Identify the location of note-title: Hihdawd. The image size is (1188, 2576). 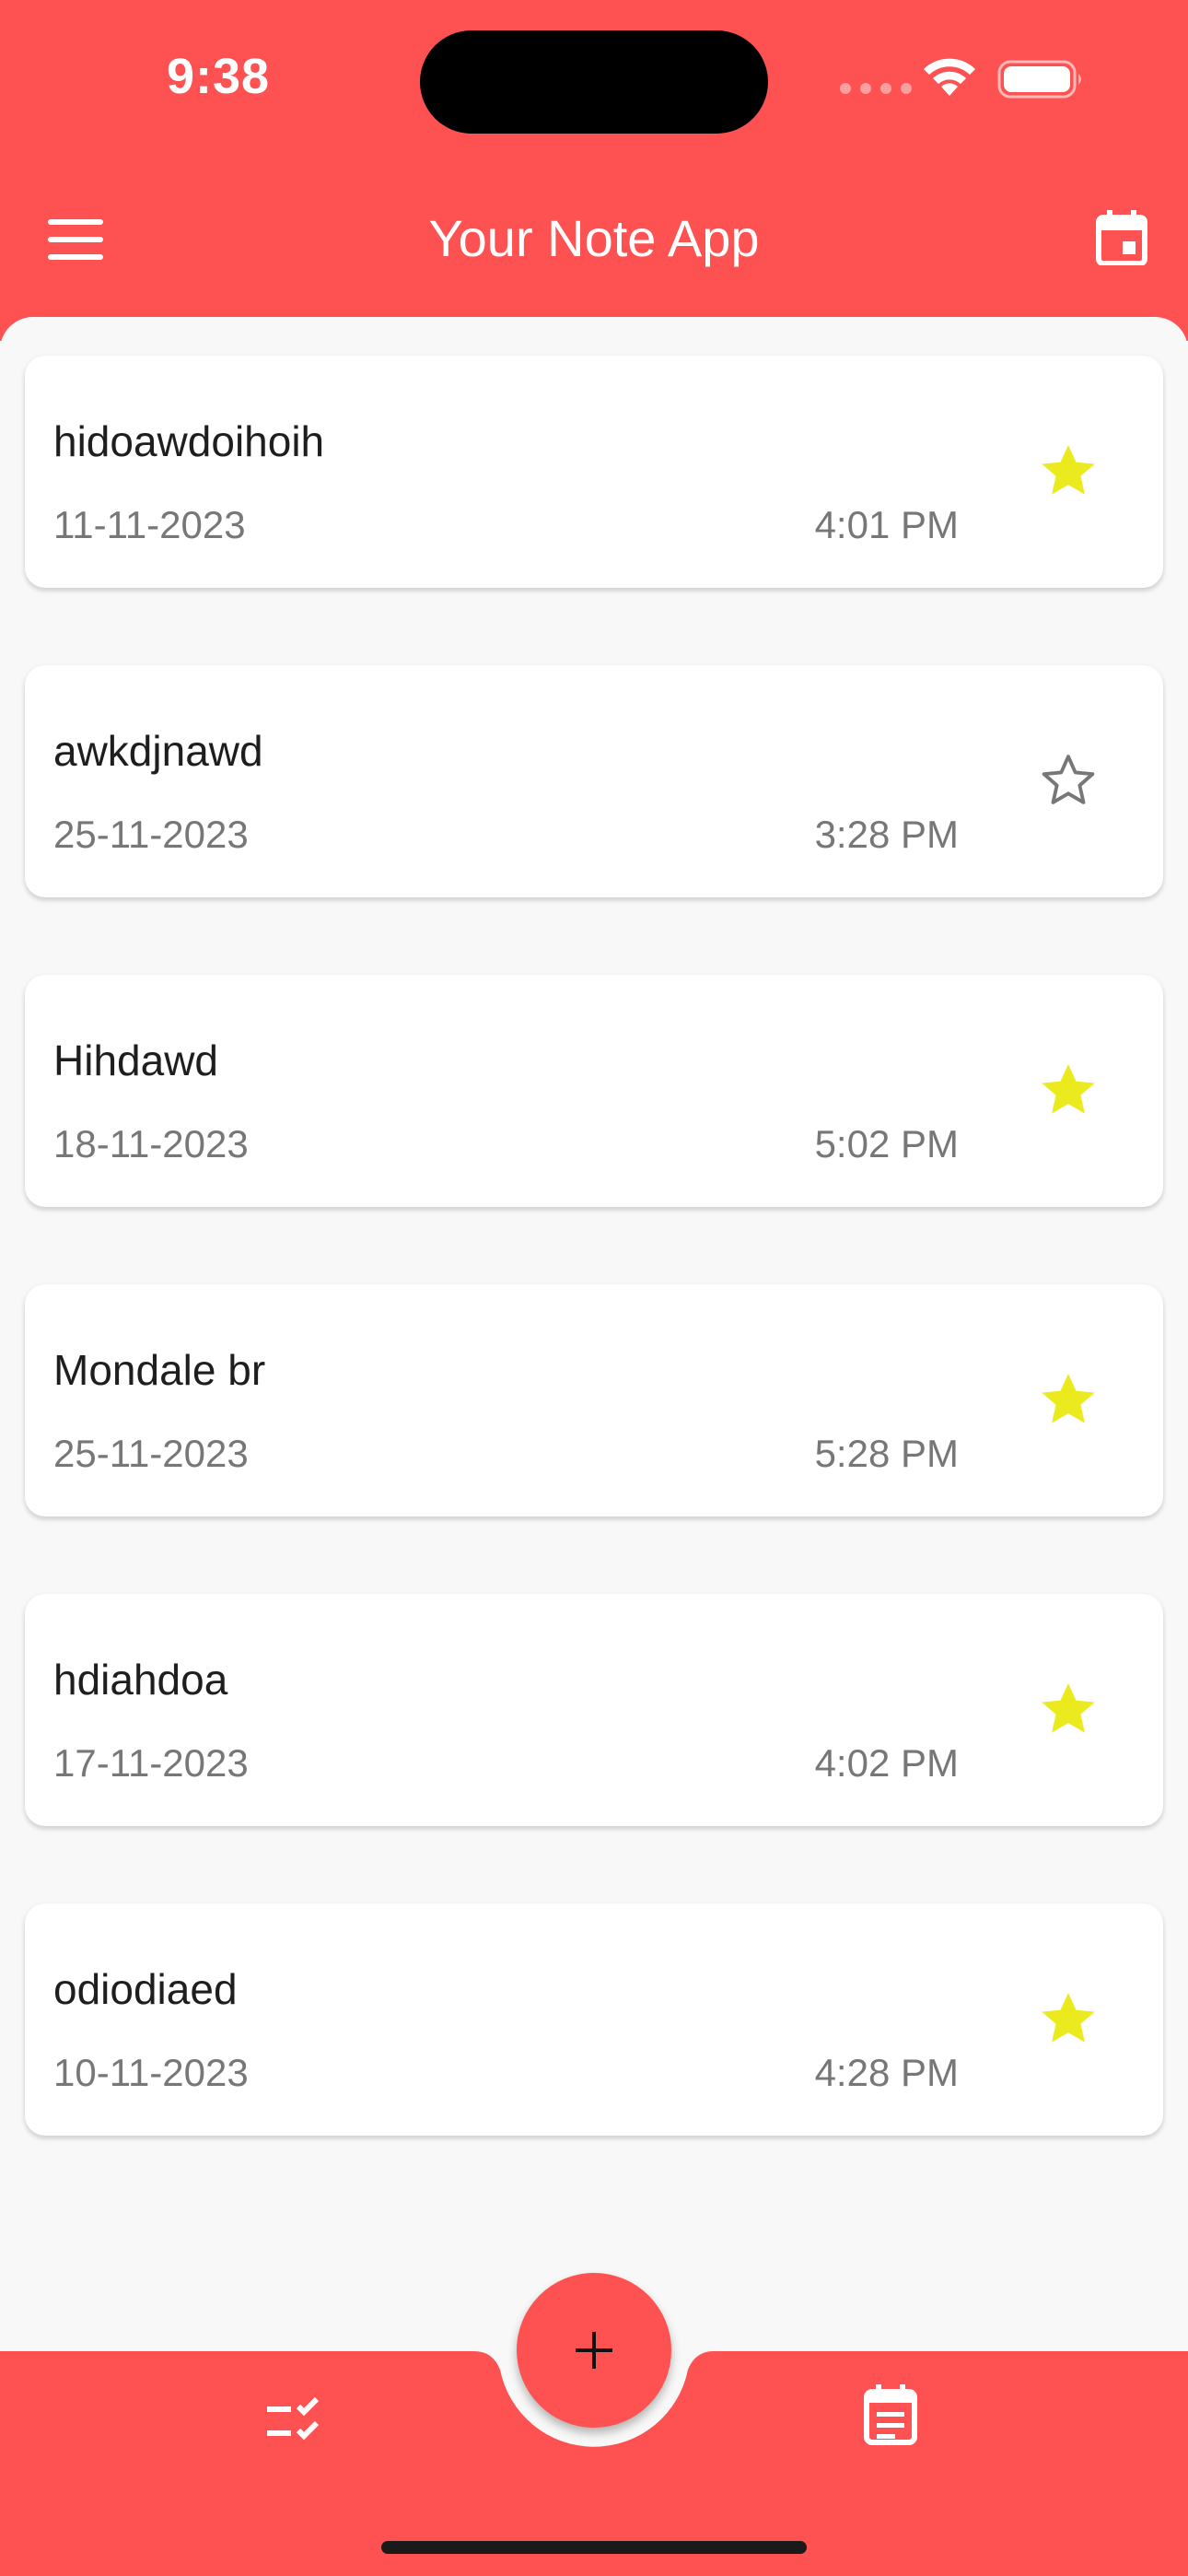
(135, 1060).